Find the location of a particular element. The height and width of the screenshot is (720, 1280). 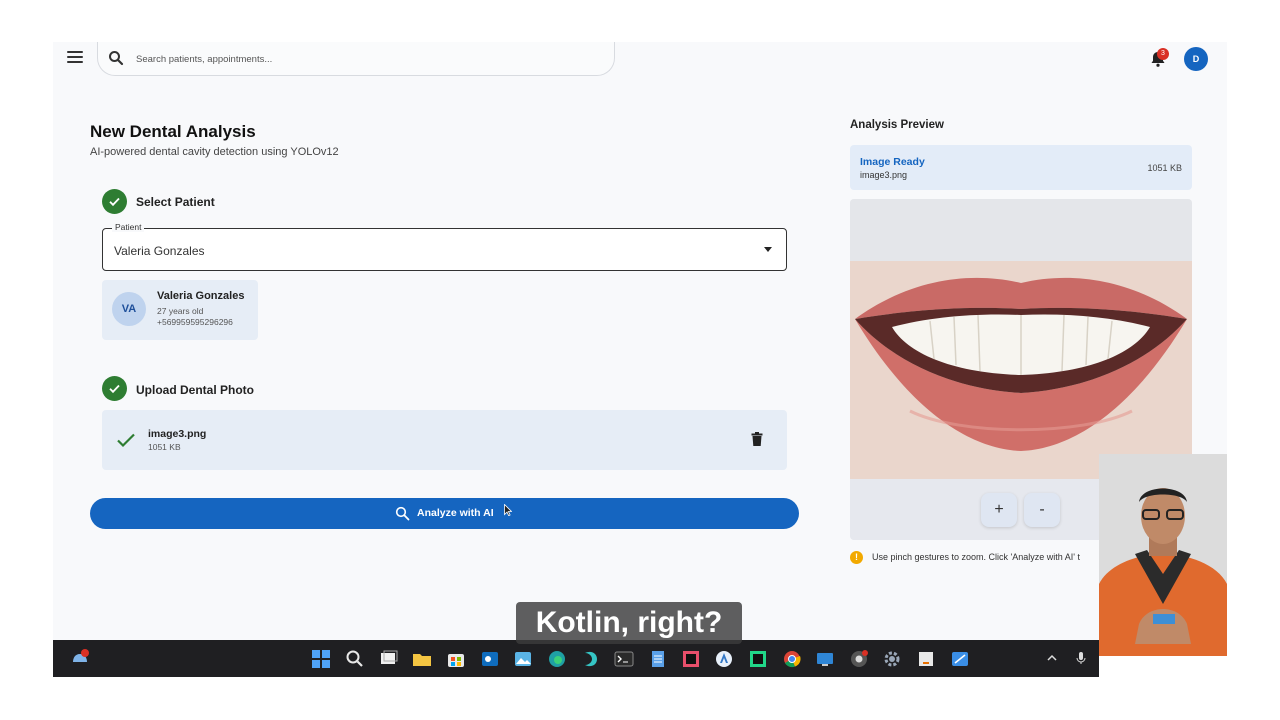

preview-title: Analysis Preview is located at coordinates (897, 125).